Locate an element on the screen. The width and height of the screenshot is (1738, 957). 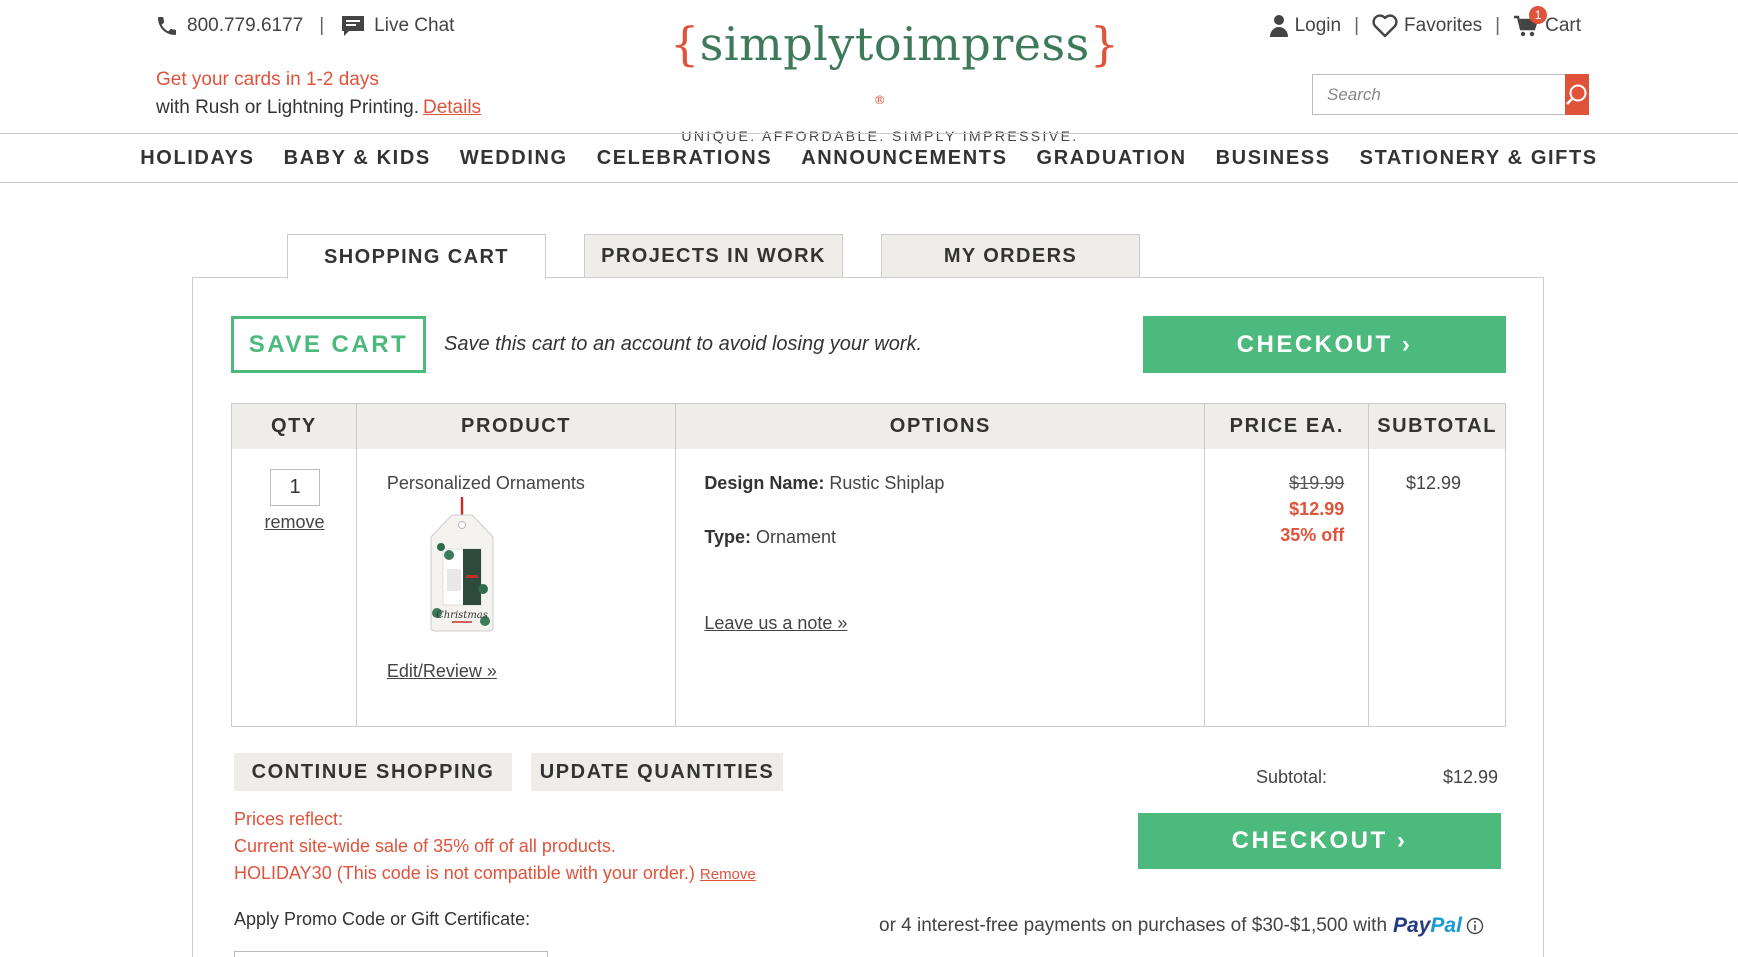
live-chat-link: Live Chat is located at coordinates (414, 26).